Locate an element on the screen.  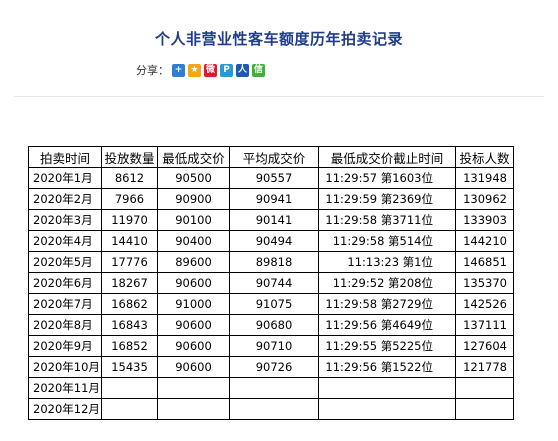
bidders-cell: 130962 is located at coordinates (484, 199).